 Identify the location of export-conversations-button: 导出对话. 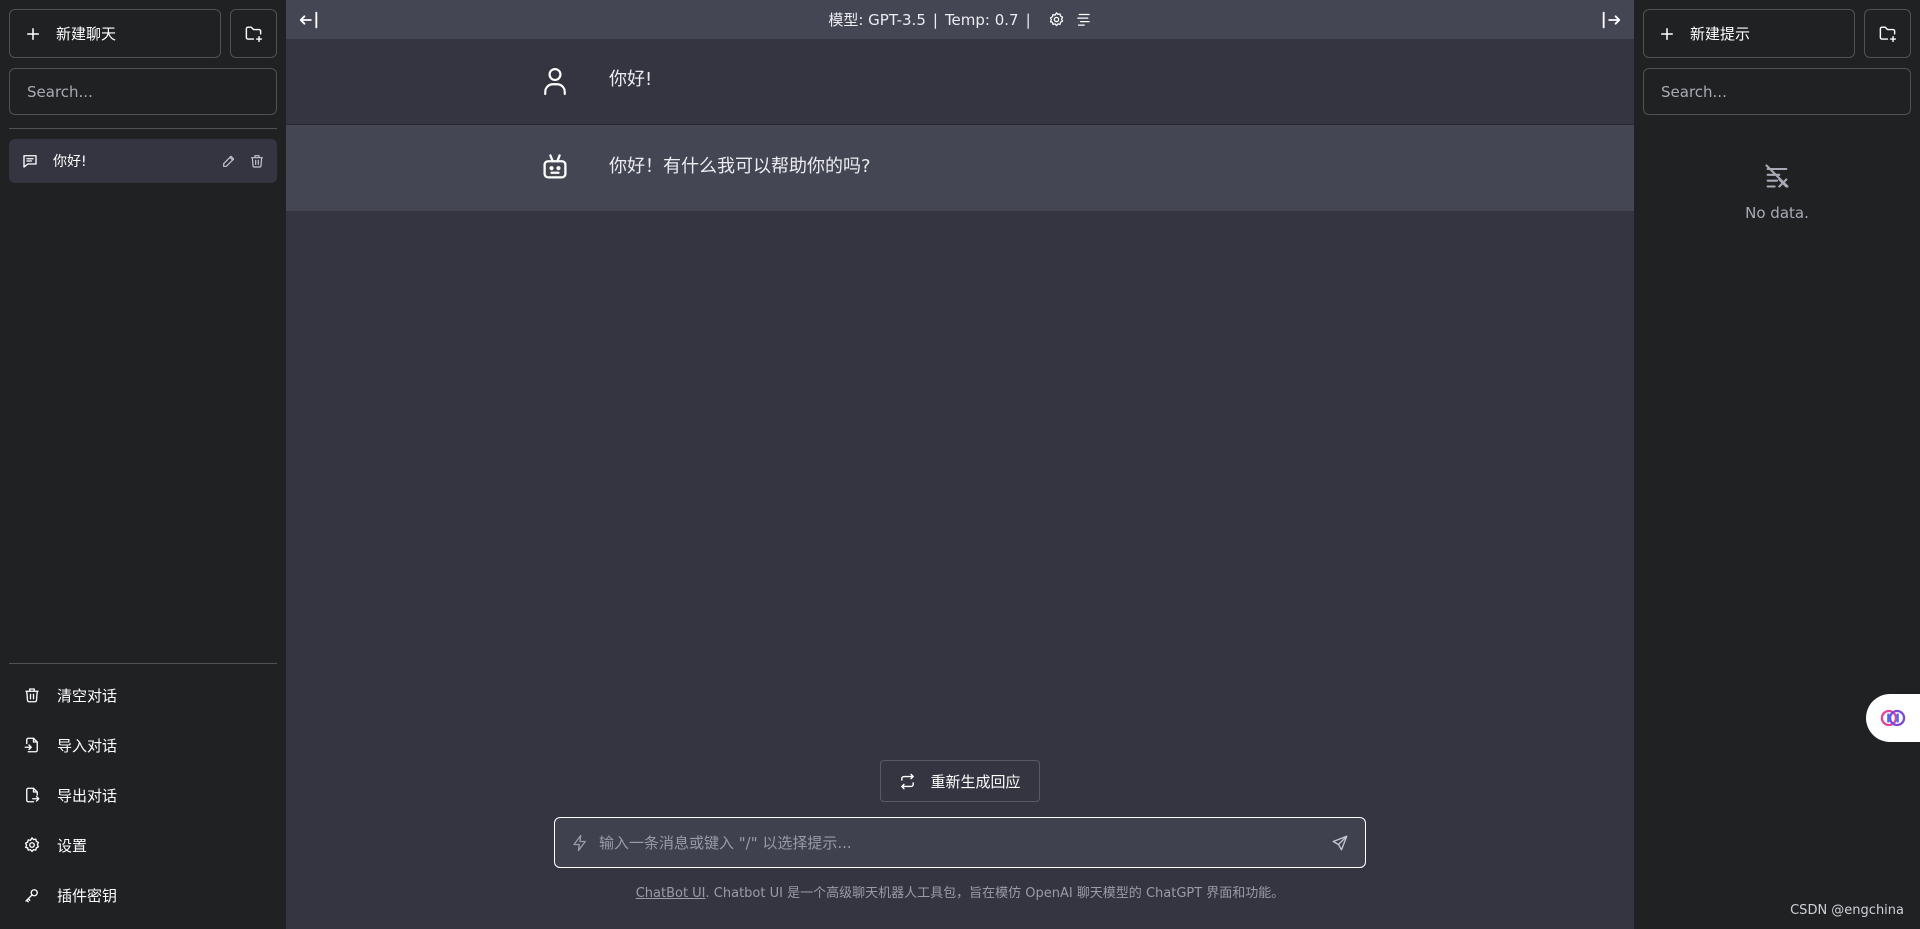
(143, 795).